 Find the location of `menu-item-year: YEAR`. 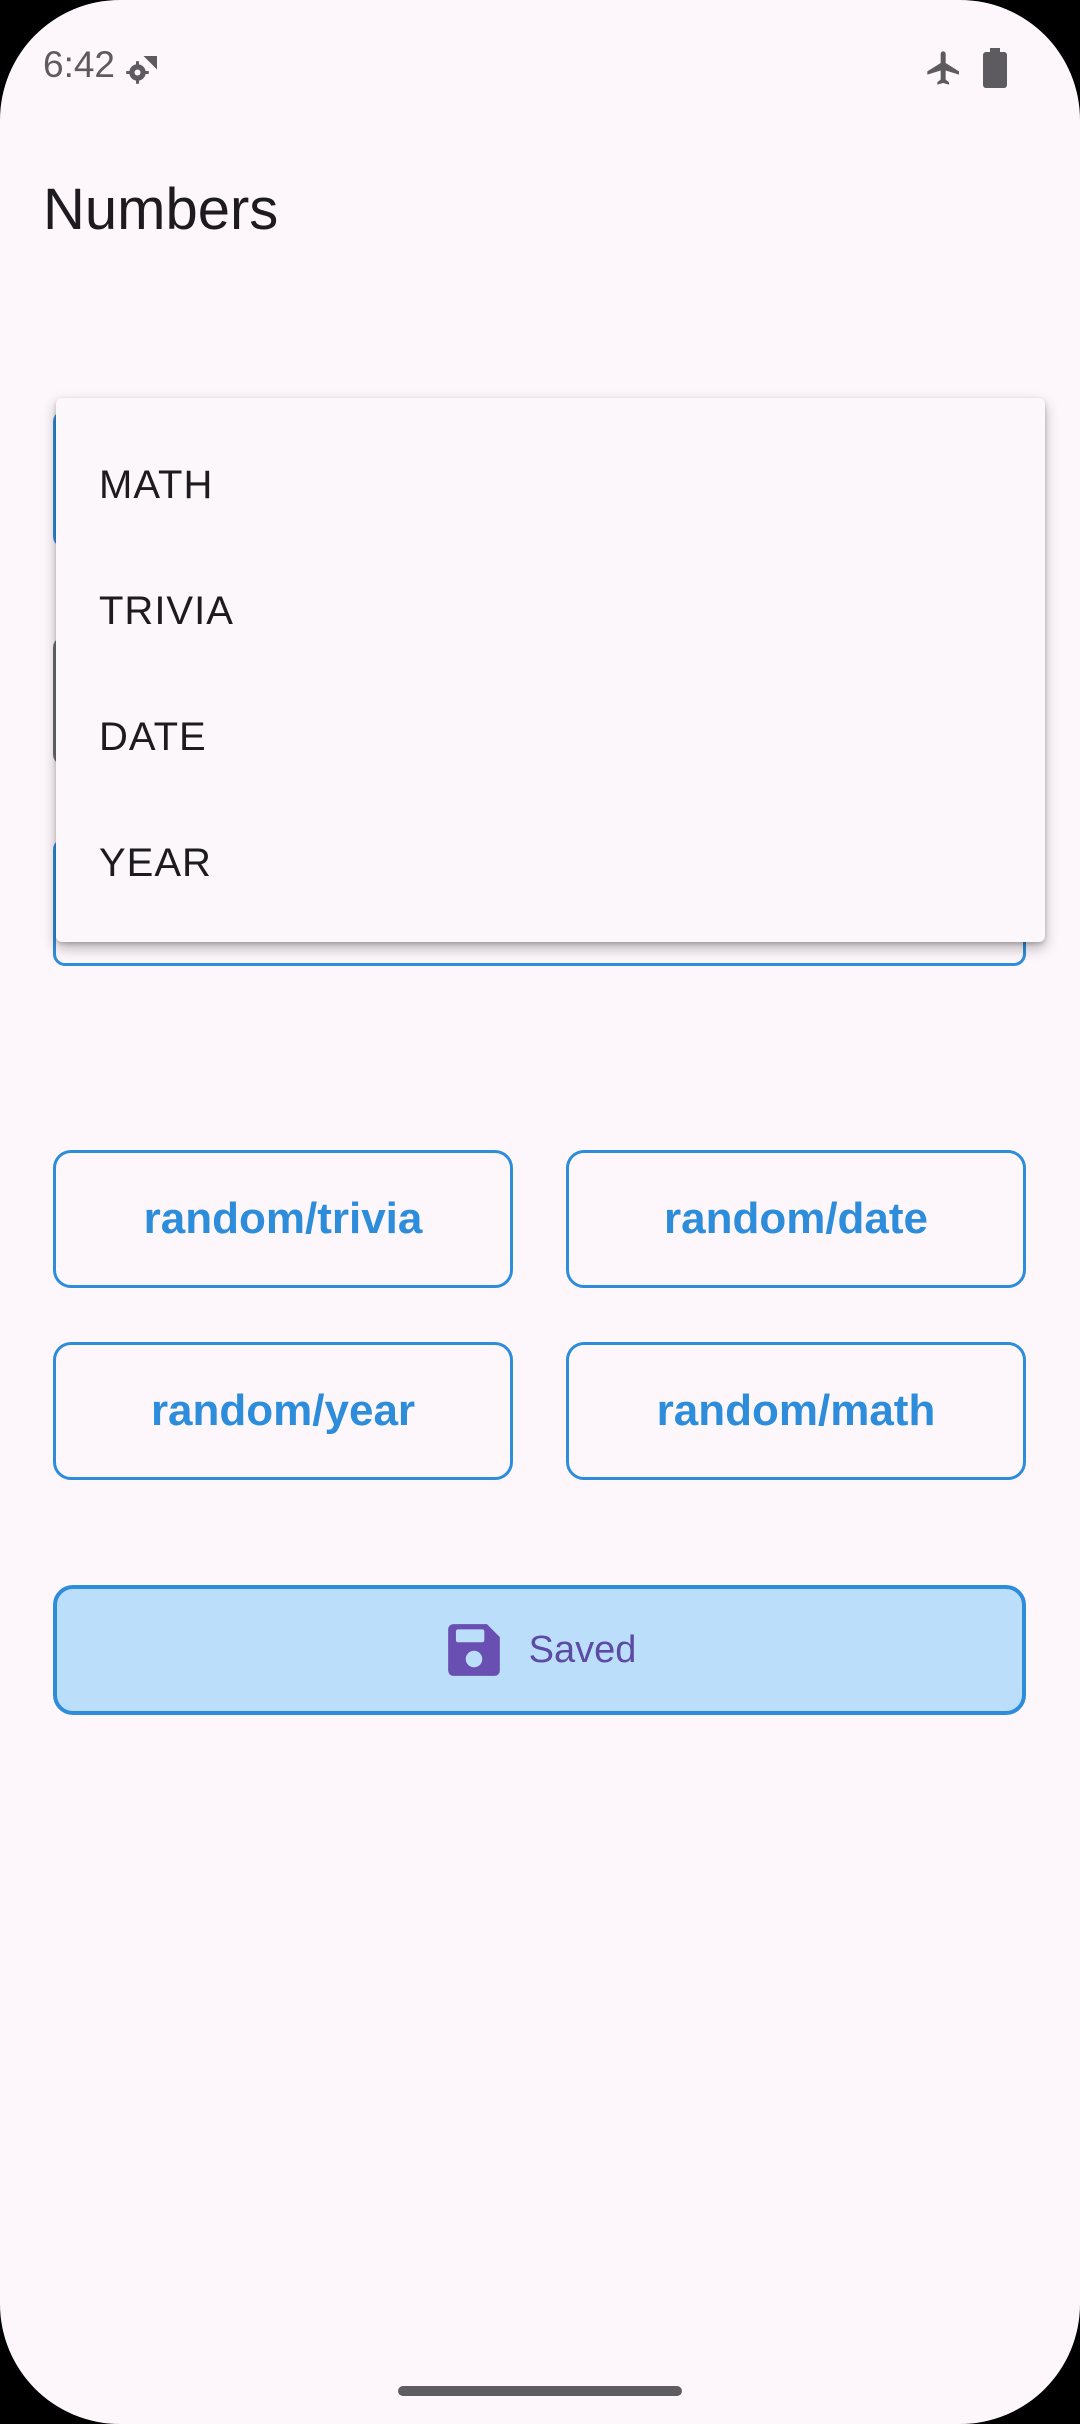

menu-item-year: YEAR is located at coordinates (550, 863).